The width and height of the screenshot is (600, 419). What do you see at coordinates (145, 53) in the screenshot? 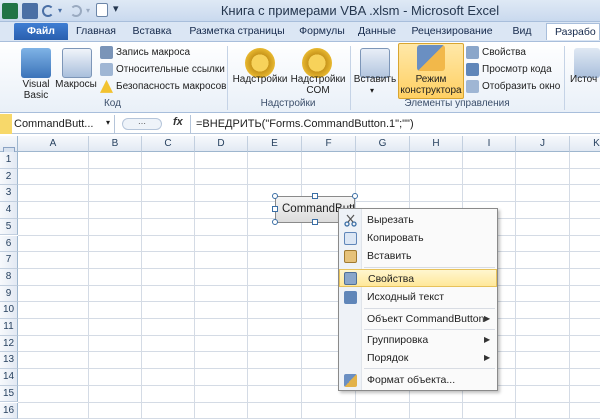
I see `record-macro-button: Запись макроса` at bounding box center [145, 53].